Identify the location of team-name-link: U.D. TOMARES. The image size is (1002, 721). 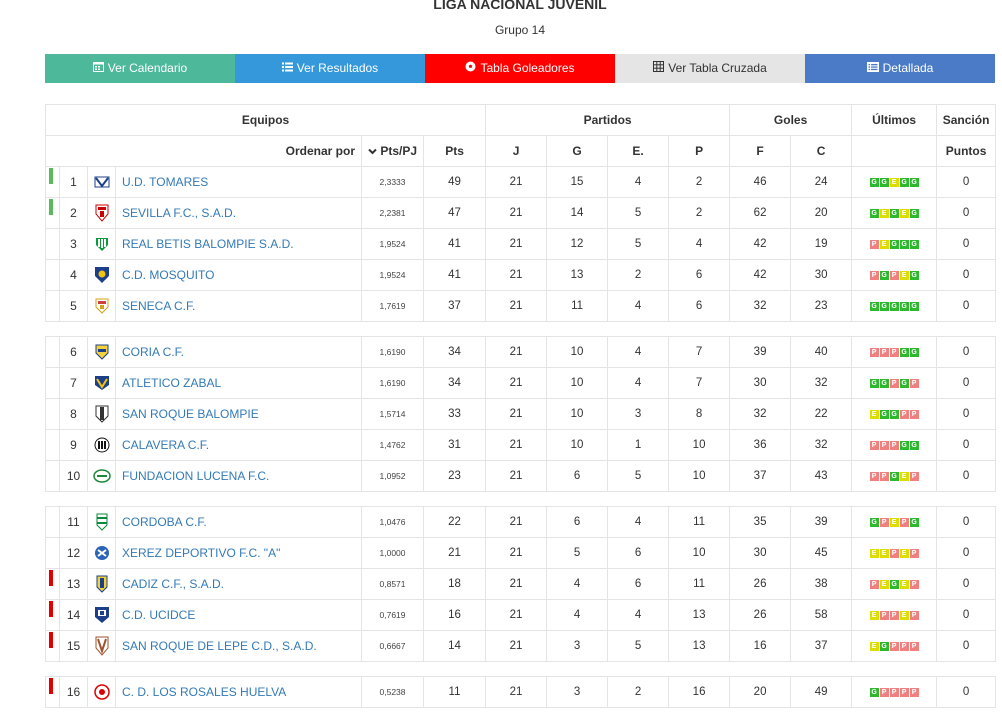
(238, 182).